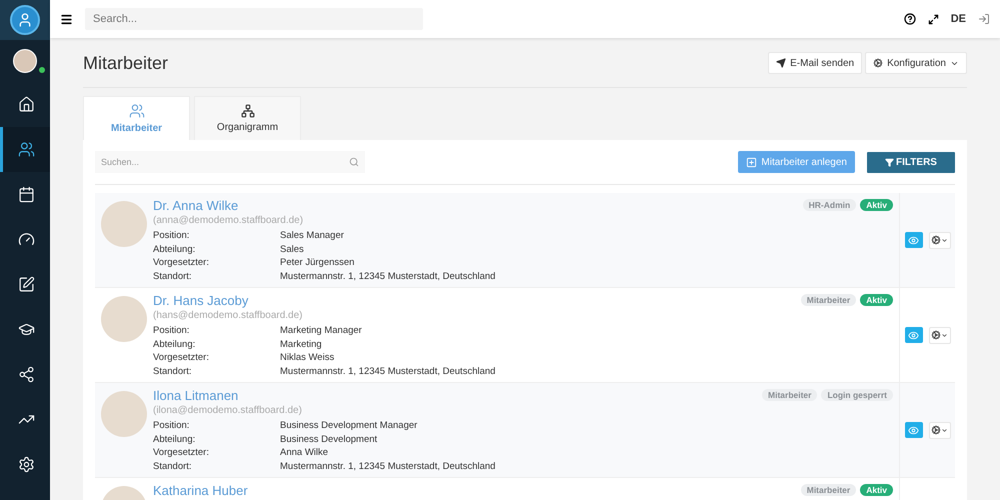  I want to click on field-value: Marketing Manager, so click(321, 331).